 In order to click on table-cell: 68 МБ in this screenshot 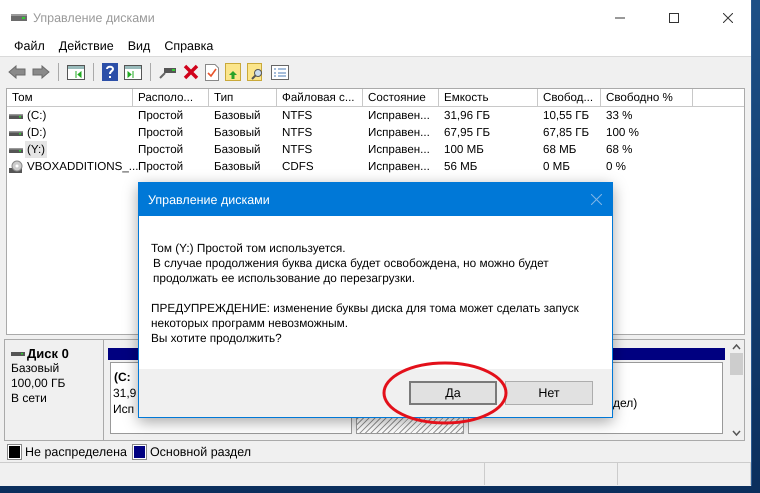, I will do `click(559, 149)`.